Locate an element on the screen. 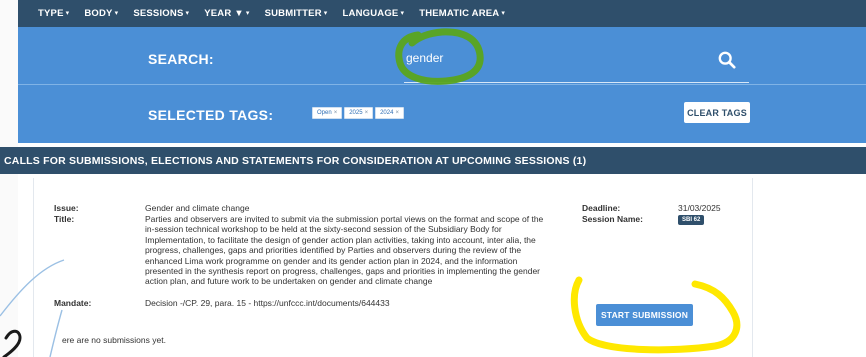 The width and height of the screenshot is (866, 357). selected-tags-label: SELECTED TAGS: is located at coordinates (211, 115).